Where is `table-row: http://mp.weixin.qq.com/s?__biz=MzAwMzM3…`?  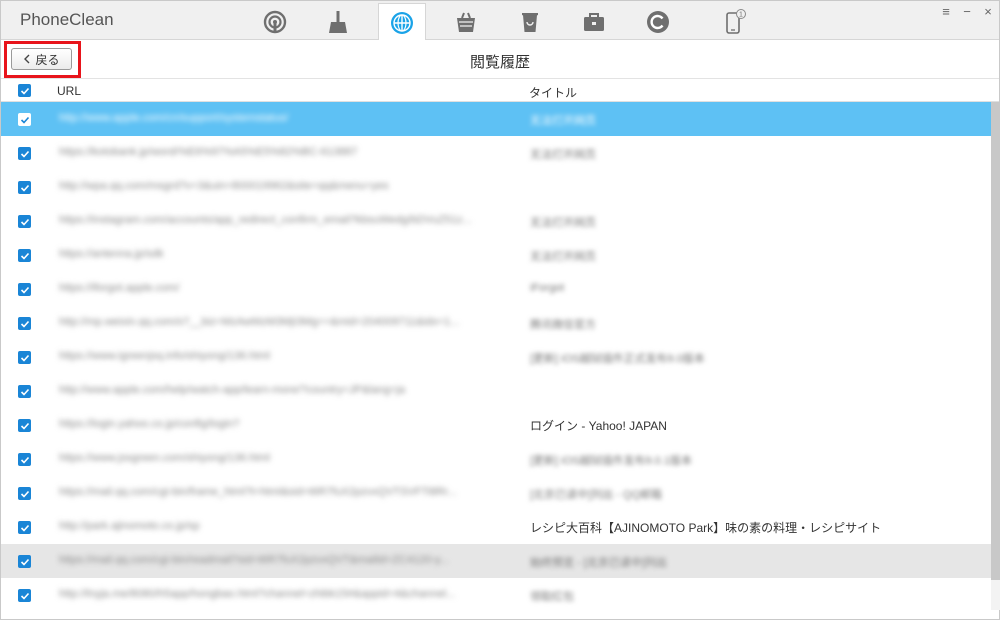 table-row: http://mp.weixin.qq.com/s?__biz=MzAwMzM3… is located at coordinates (496, 323).